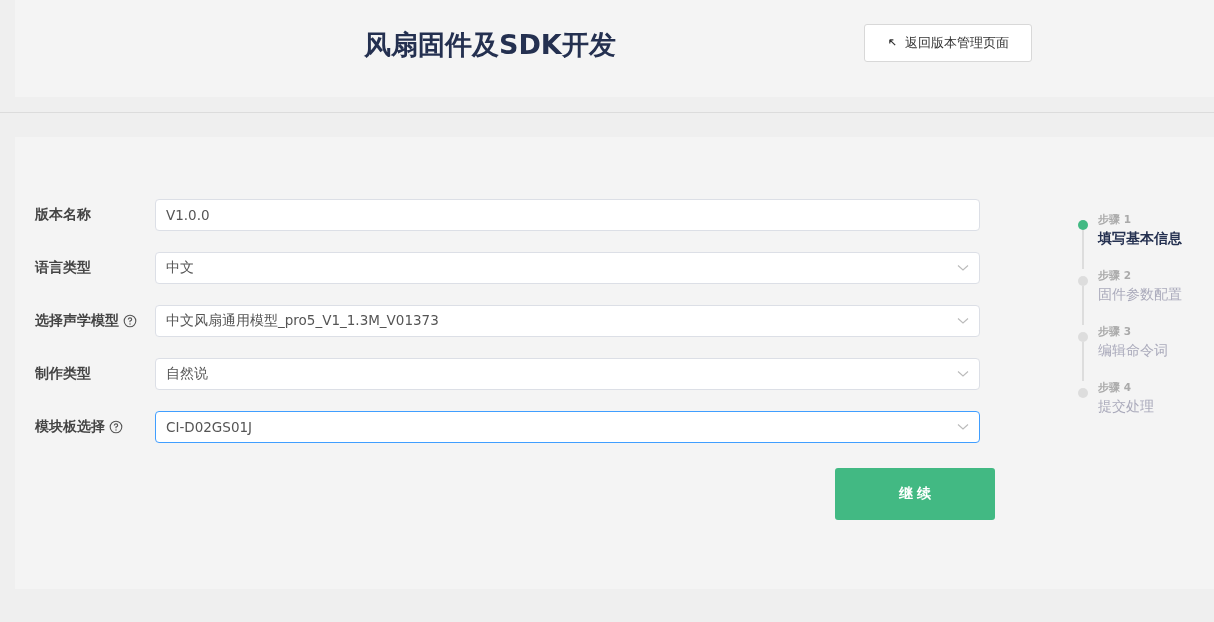  I want to click on step-number: 步骤 3, so click(1115, 332).